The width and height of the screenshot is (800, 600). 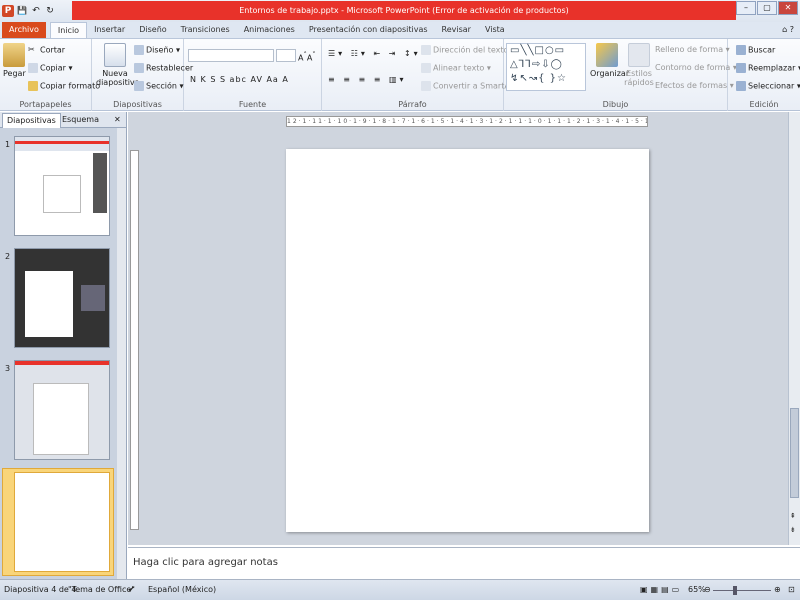 I want to click on notes-pane: Haga clic para agregar notas, so click(x=464, y=563).